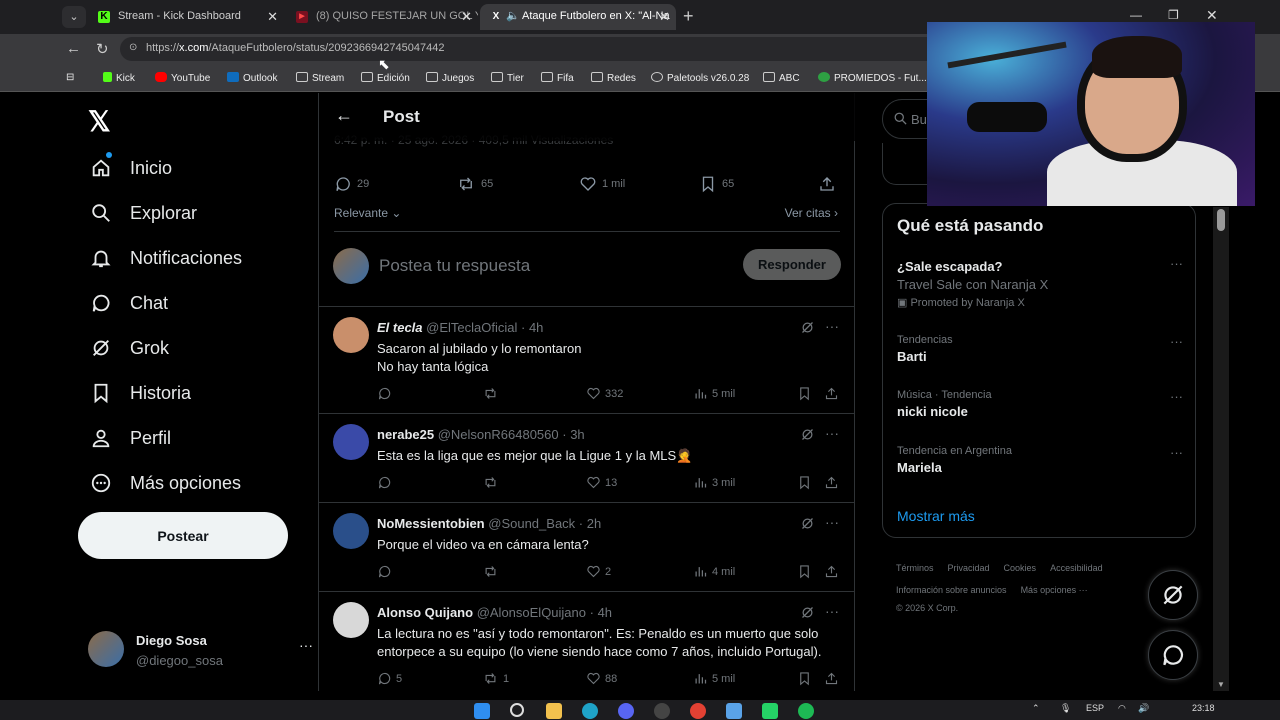 The width and height of the screenshot is (1280, 720). What do you see at coordinates (604, 393) in the screenshot?
I see `like-button: 332` at bounding box center [604, 393].